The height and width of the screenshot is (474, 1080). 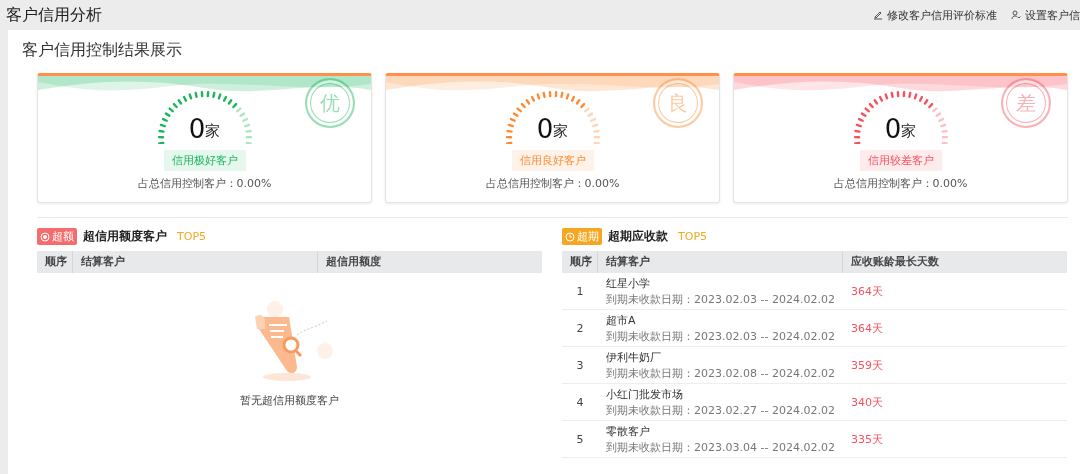 What do you see at coordinates (570, 236) in the screenshot?
I see `clock-icon` at bounding box center [570, 236].